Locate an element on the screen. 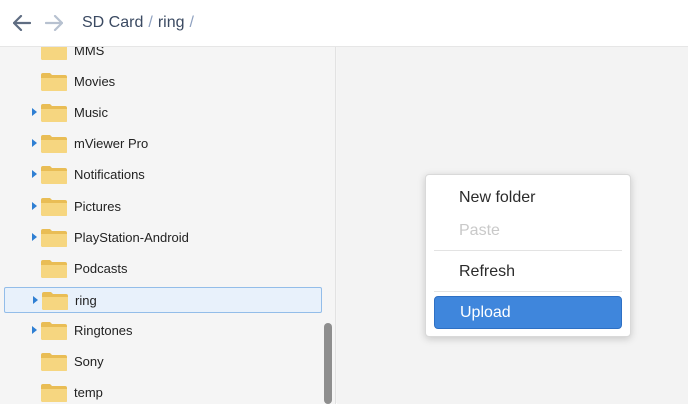  tree-scrollbar is located at coordinates (327, 225).